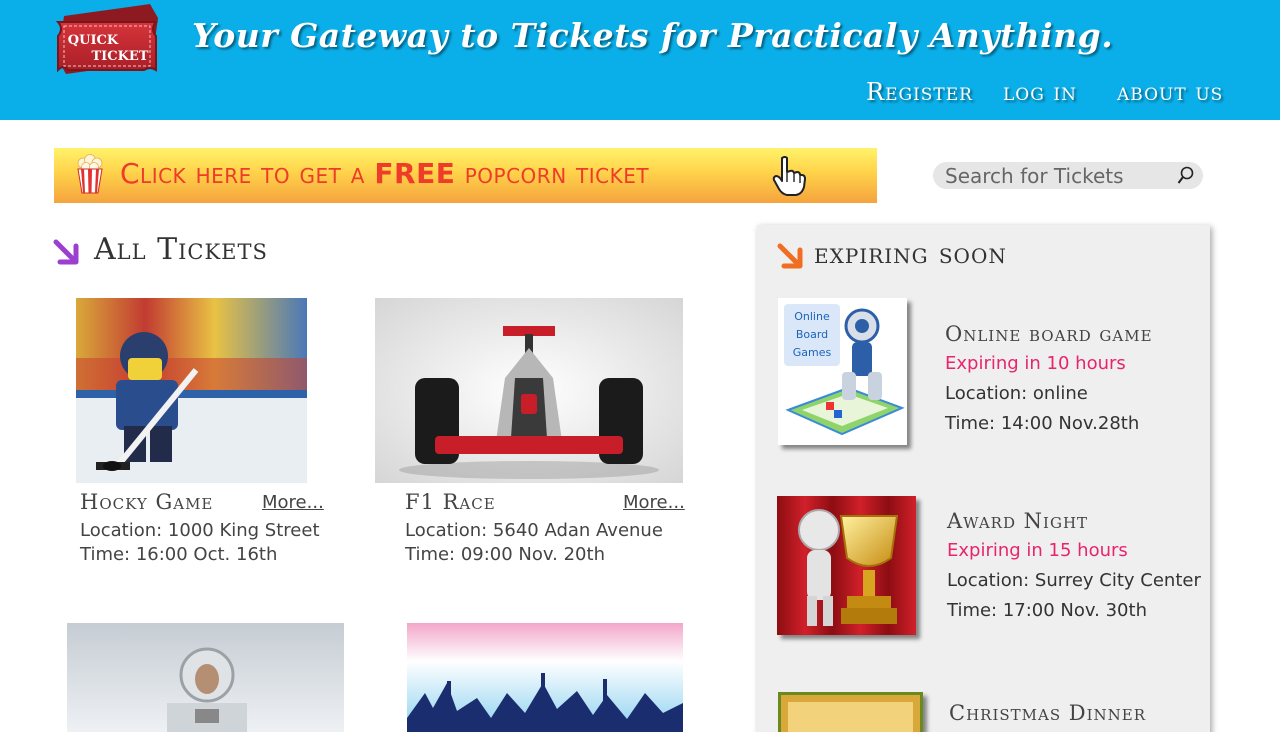 This screenshot has width=1280, height=732. I want to click on promo-text: Click here to get a FREE popcorn ticket, so click(384, 173).